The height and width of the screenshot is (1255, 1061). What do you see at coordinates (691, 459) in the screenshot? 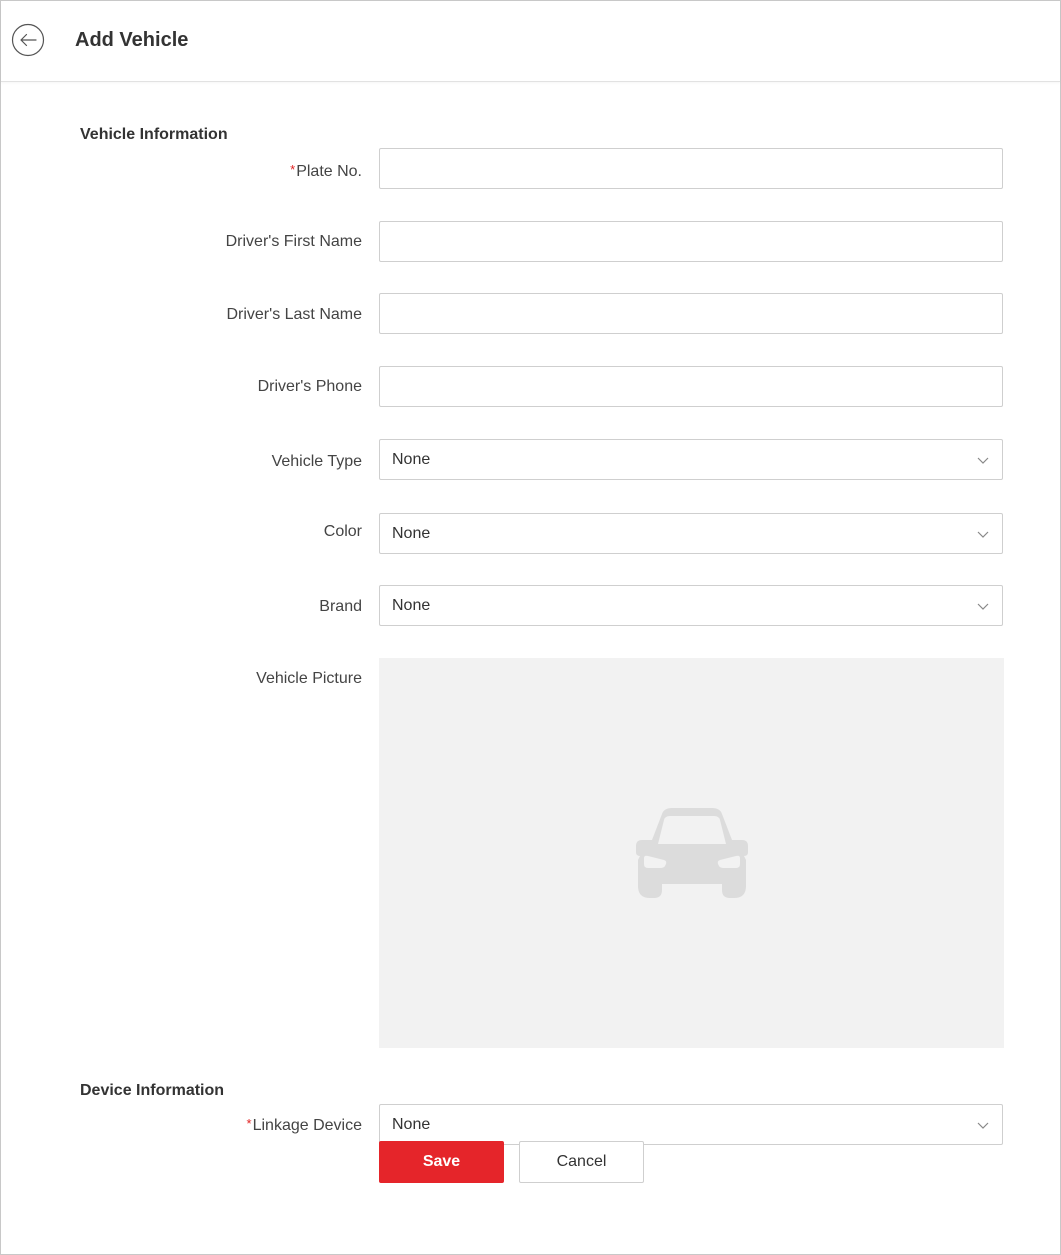
I see `vehicle-type-select: None` at bounding box center [691, 459].